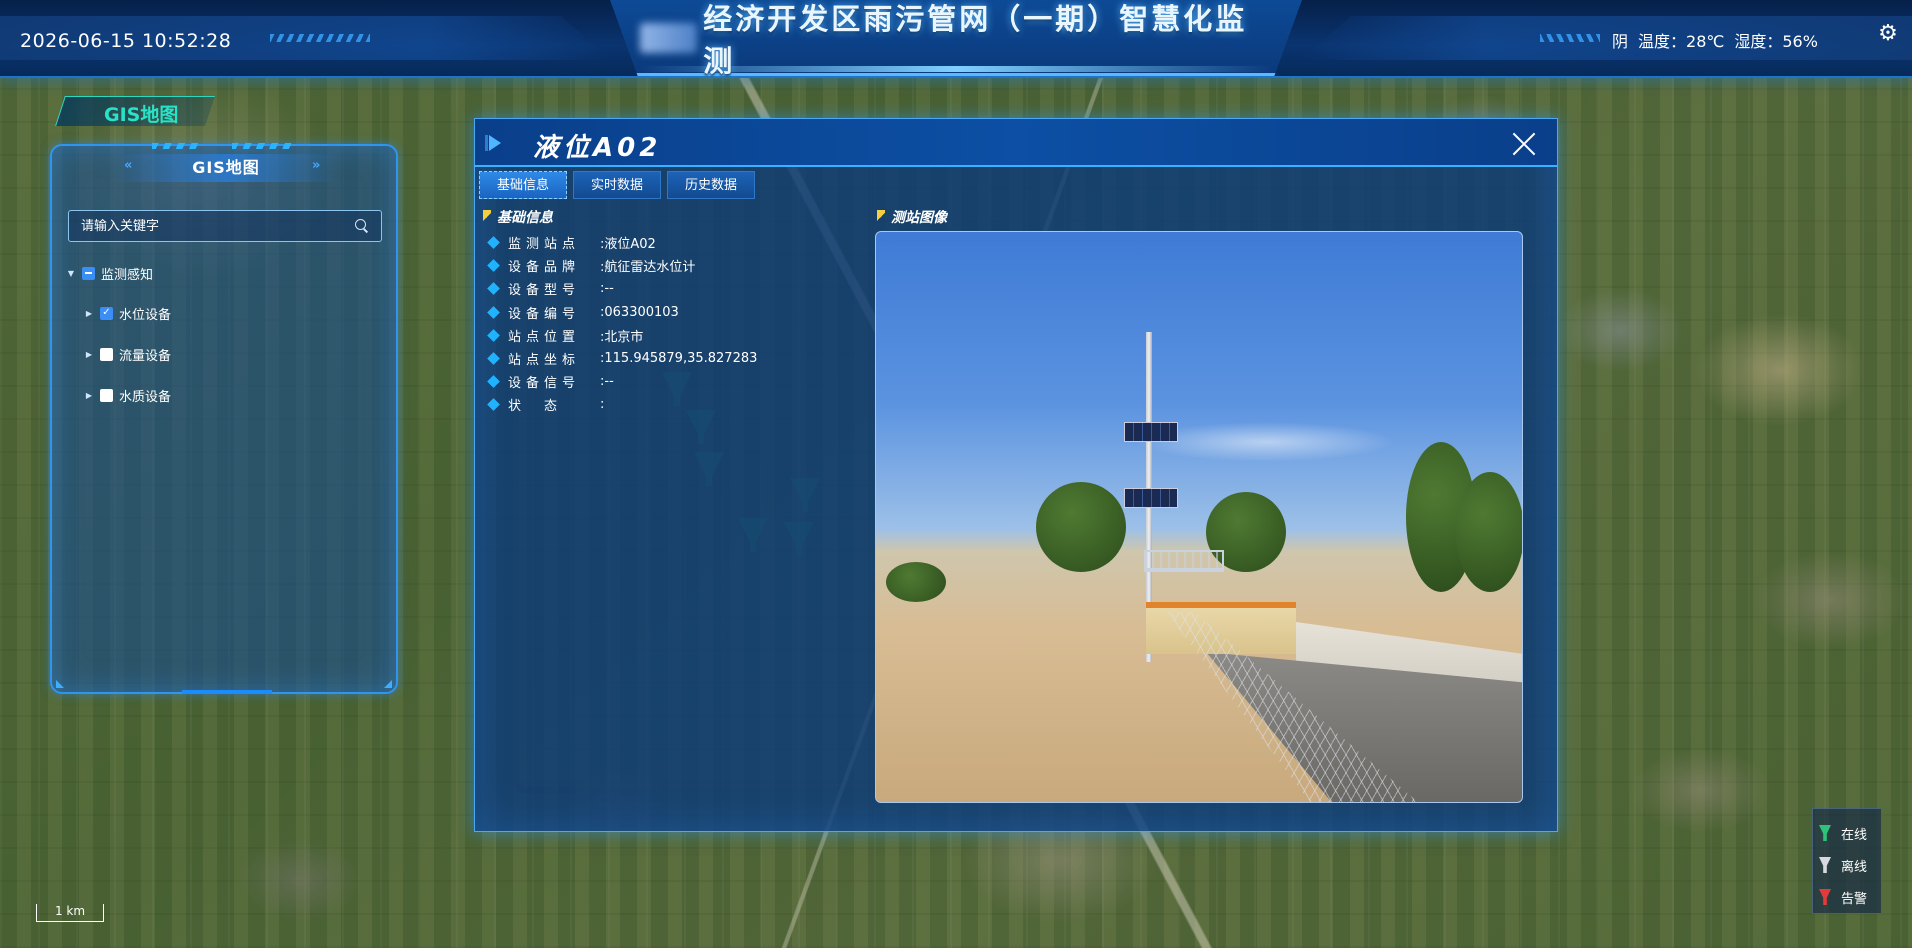 Image resolution: width=1912 pixels, height=948 pixels. Describe the element at coordinates (1184, 561) in the screenshot. I see `photo-platform` at that location.